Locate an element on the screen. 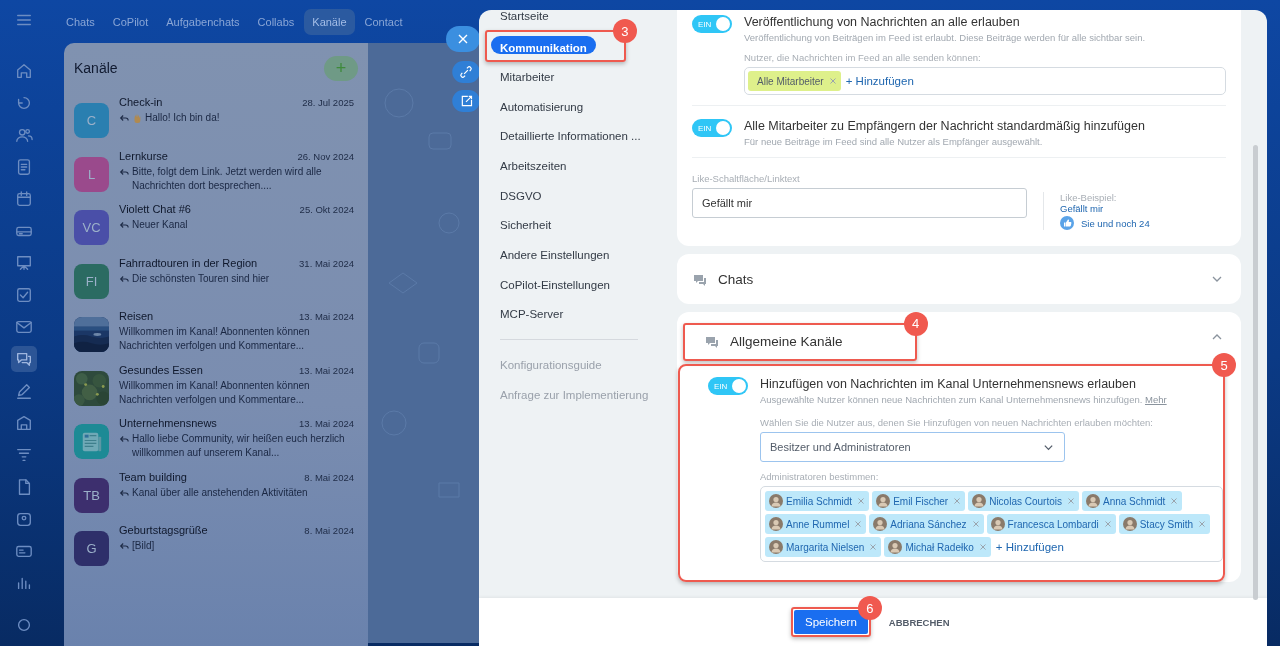  section-title: Allgemeine Kanäle is located at coordinates (786, 341).